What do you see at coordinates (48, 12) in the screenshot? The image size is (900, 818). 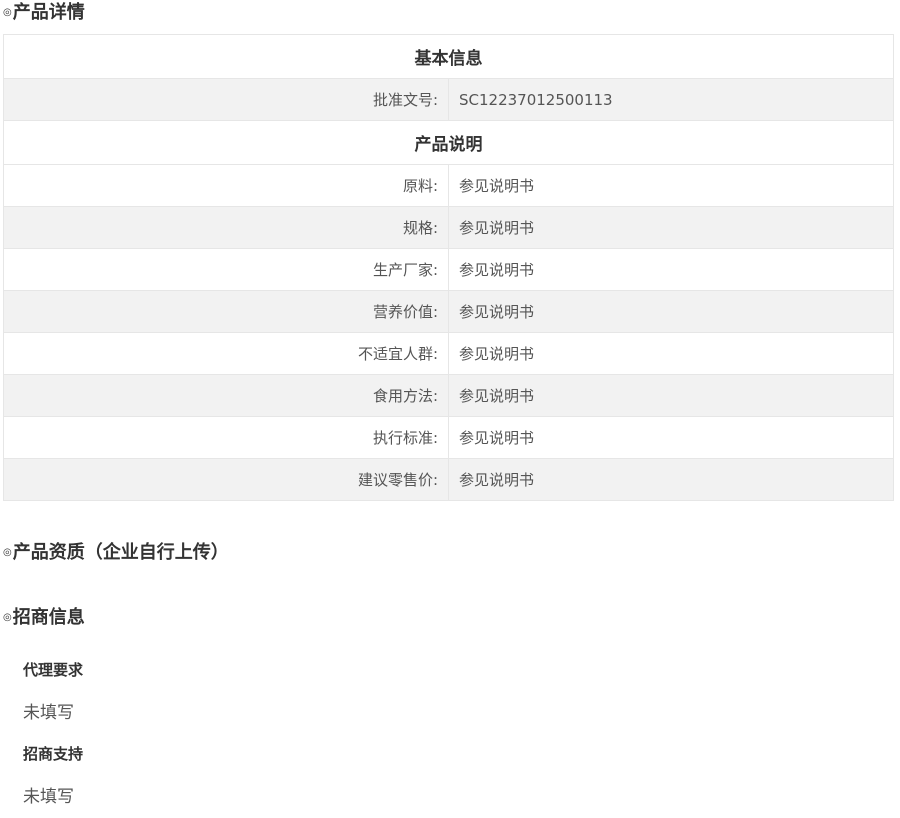 I see `product-details-title: 产品详情` at bounding box center [48, 12].